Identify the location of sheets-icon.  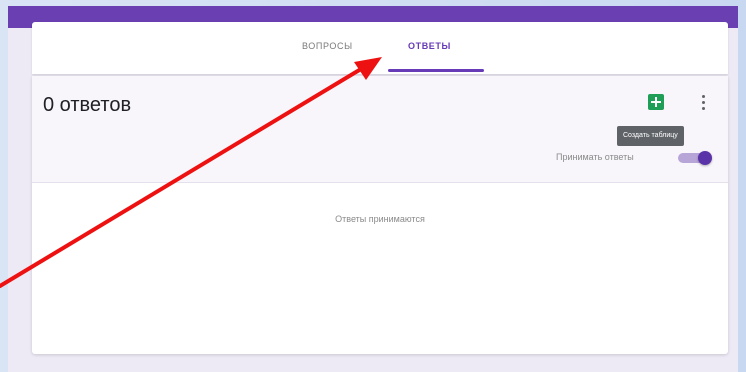
(656, 102).